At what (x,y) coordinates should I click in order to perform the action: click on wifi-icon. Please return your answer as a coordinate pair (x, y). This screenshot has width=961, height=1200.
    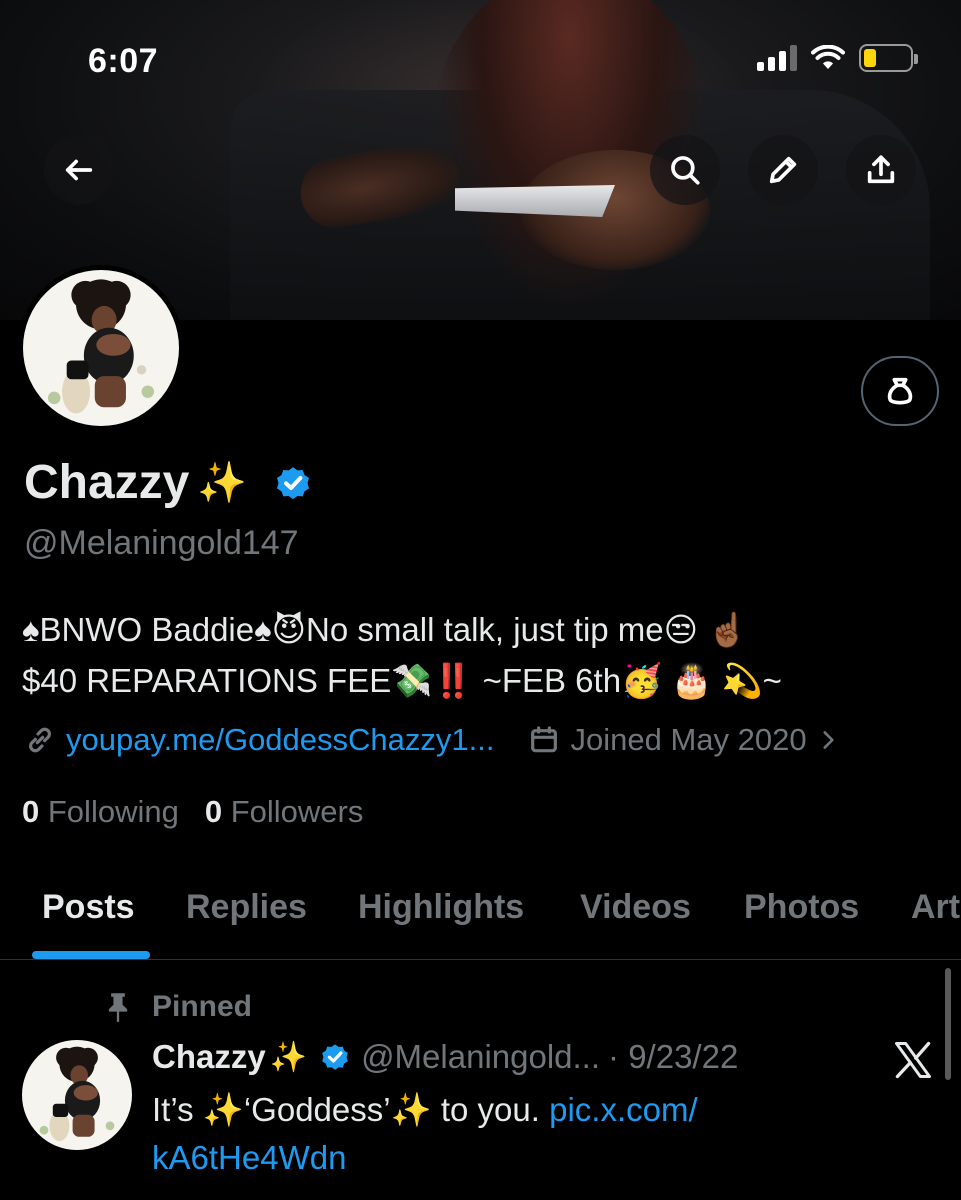
    Looking at the image, I should click on (828, 57).